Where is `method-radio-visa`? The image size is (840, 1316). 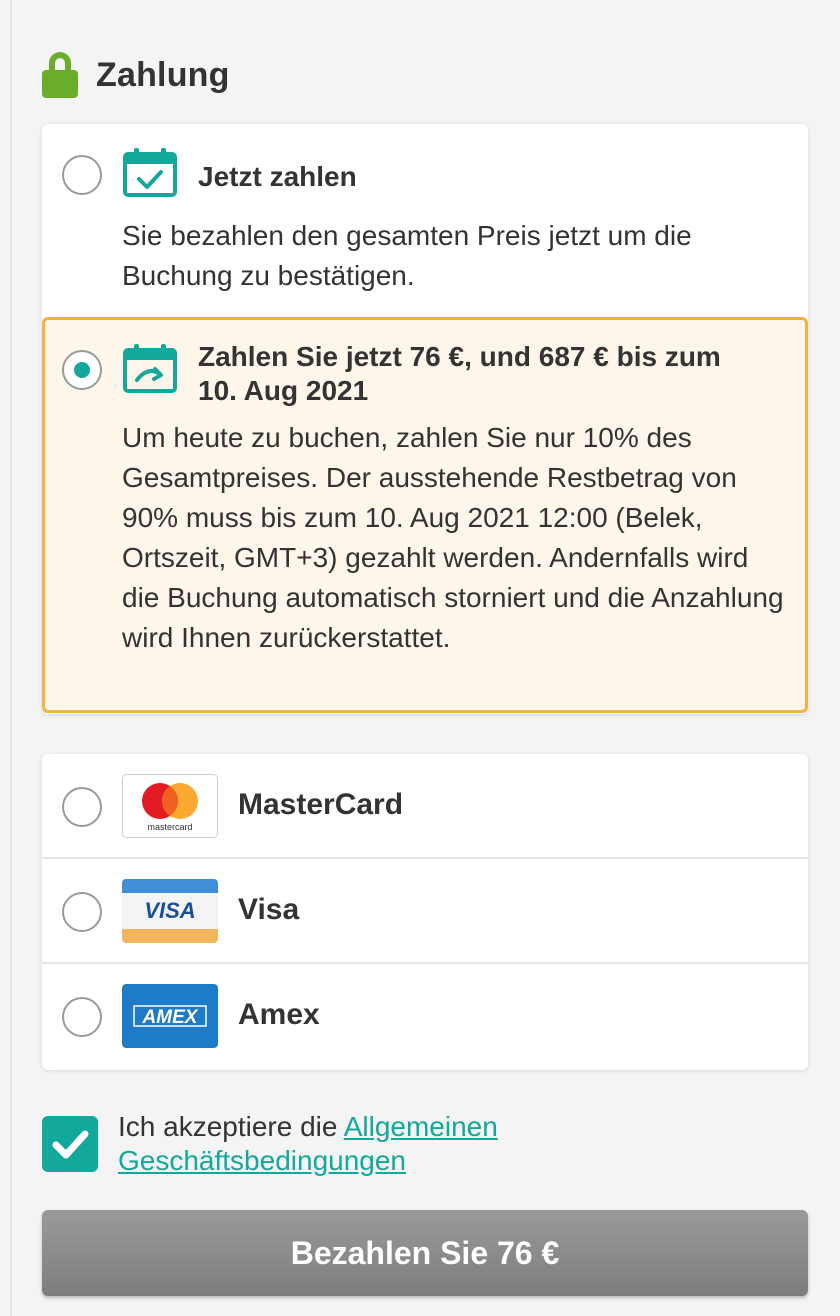 method-radio-visa is located at coordinates (82, 912).